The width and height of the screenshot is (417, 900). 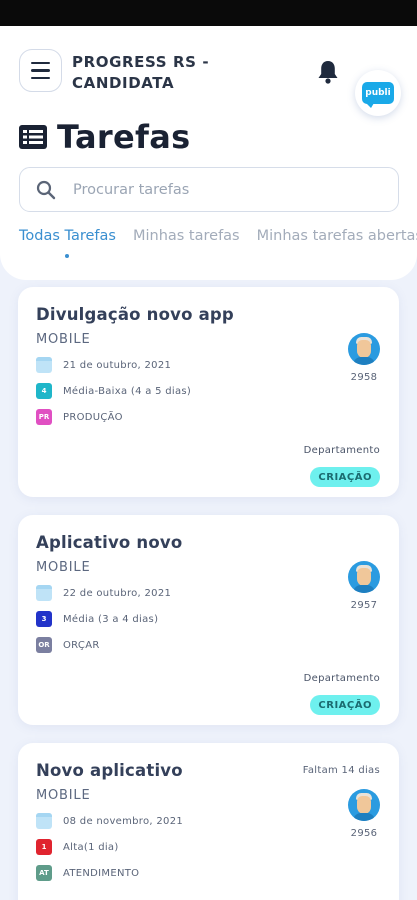 I want to click on page-title: Tarefas, so click(x=124, y=137).